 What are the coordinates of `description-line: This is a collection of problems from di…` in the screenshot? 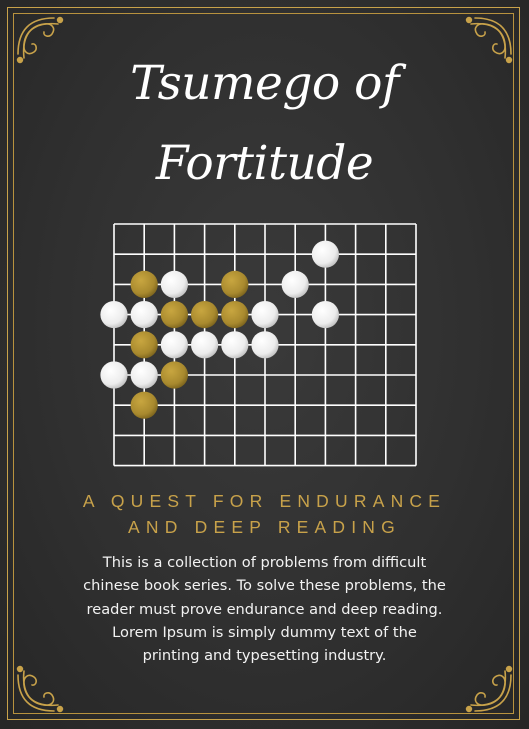 It's located at (264, 562).